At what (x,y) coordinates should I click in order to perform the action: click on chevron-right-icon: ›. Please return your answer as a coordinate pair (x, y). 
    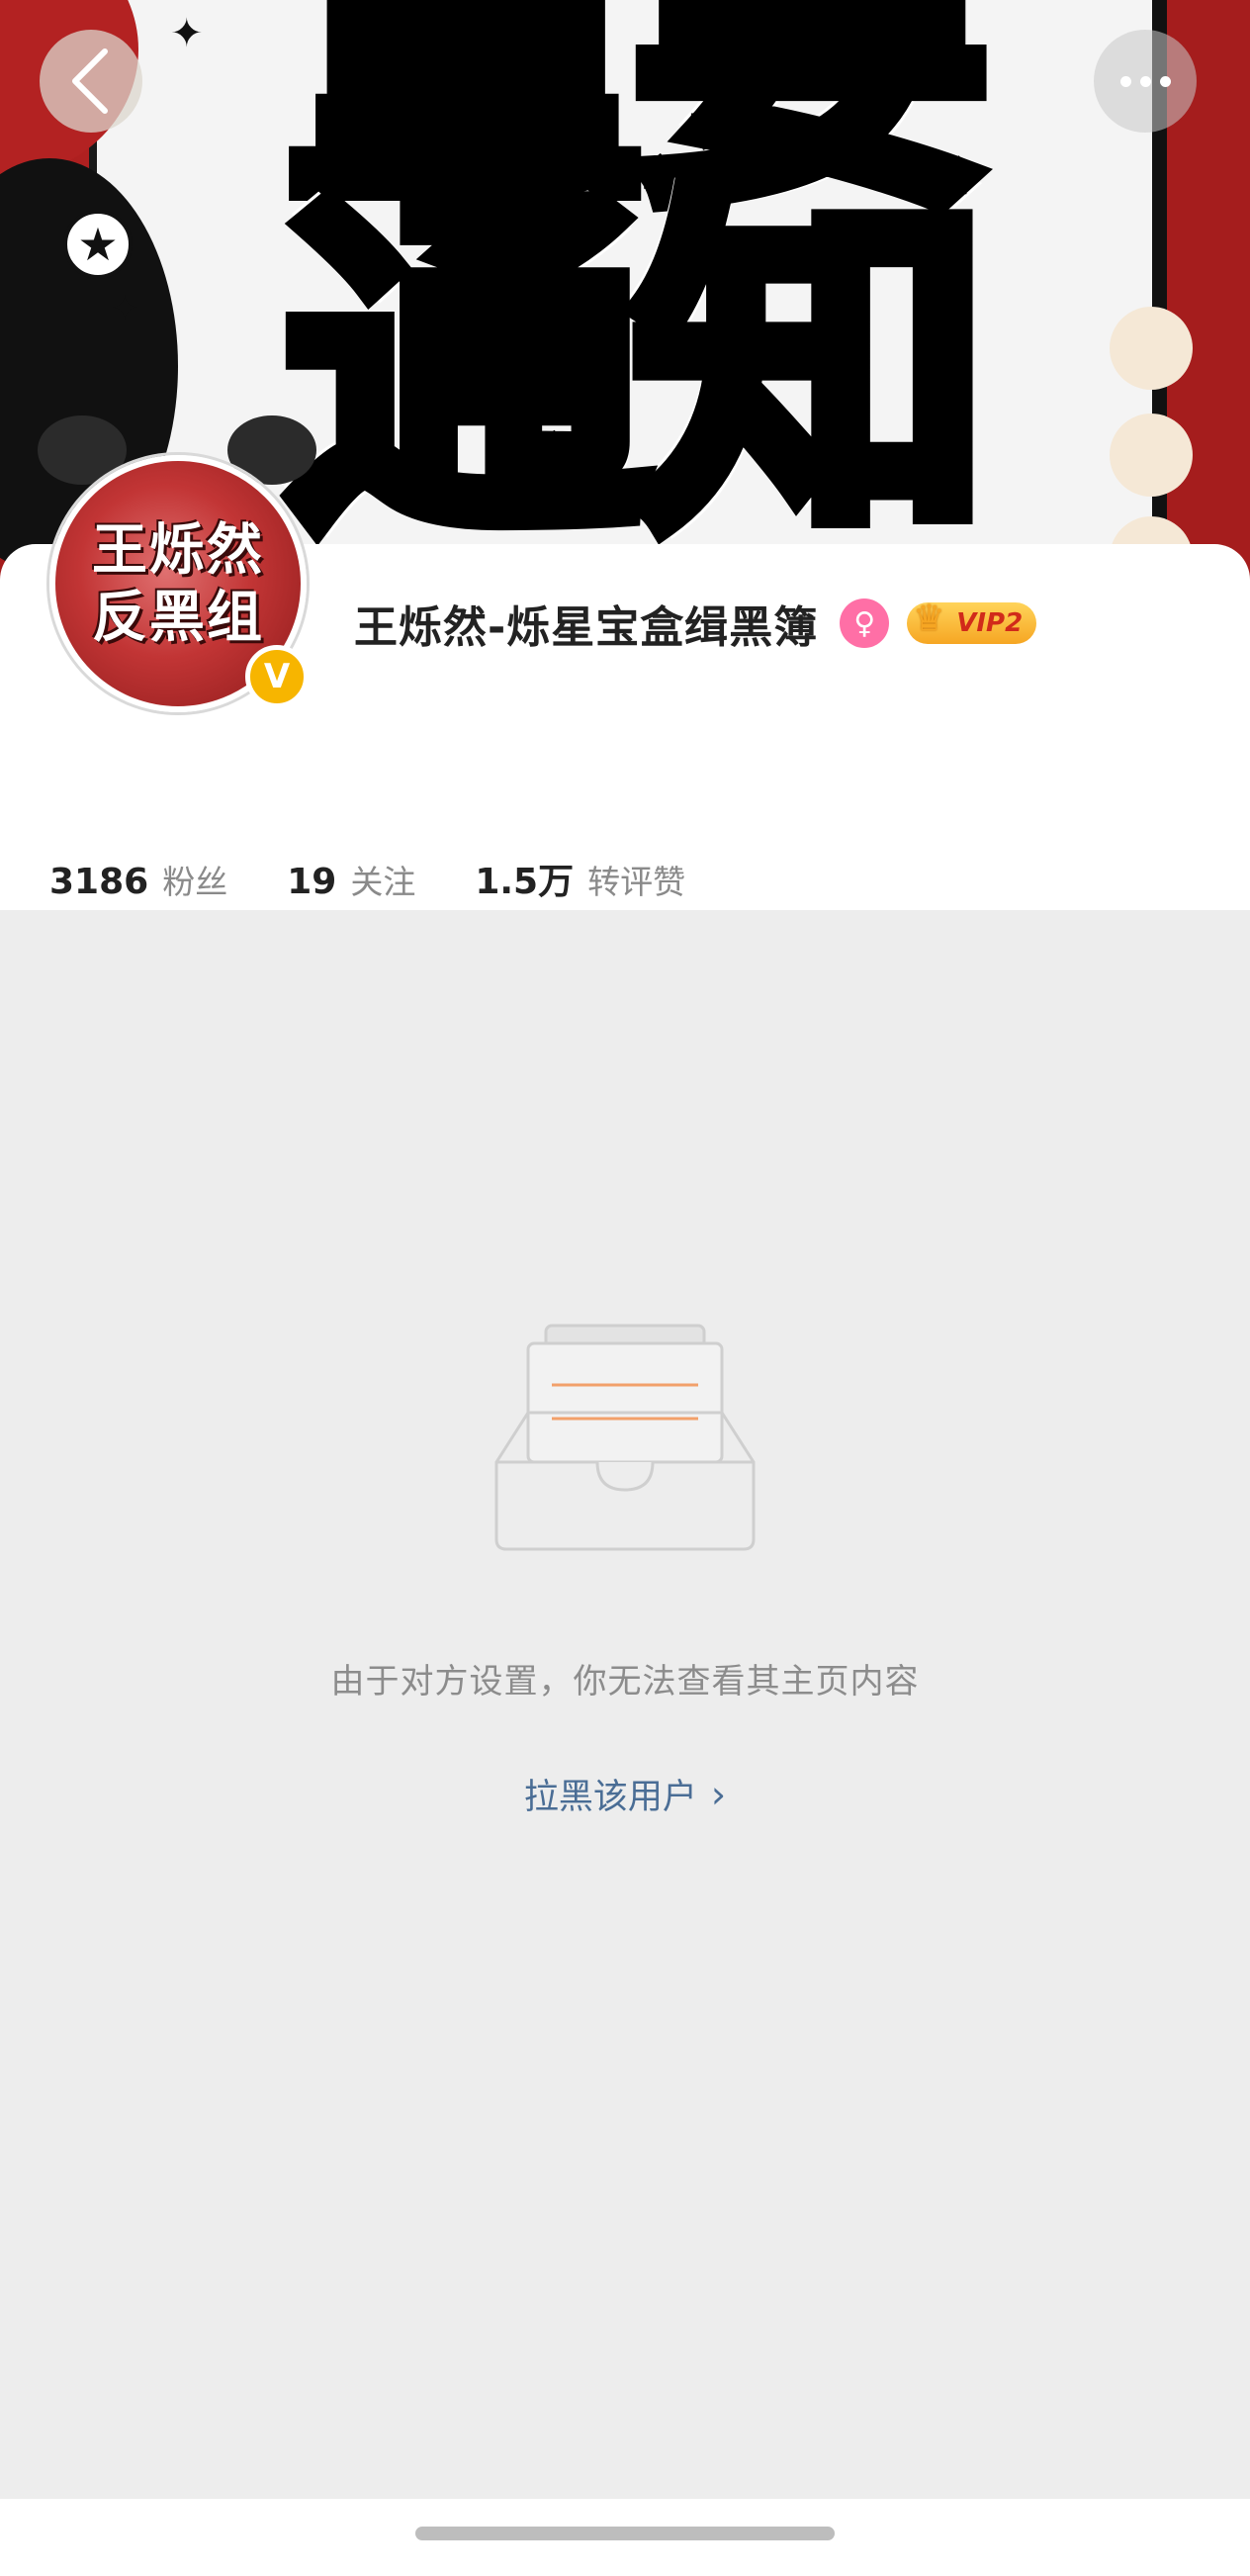
    Looking at the image, I should click on (719, 1794).